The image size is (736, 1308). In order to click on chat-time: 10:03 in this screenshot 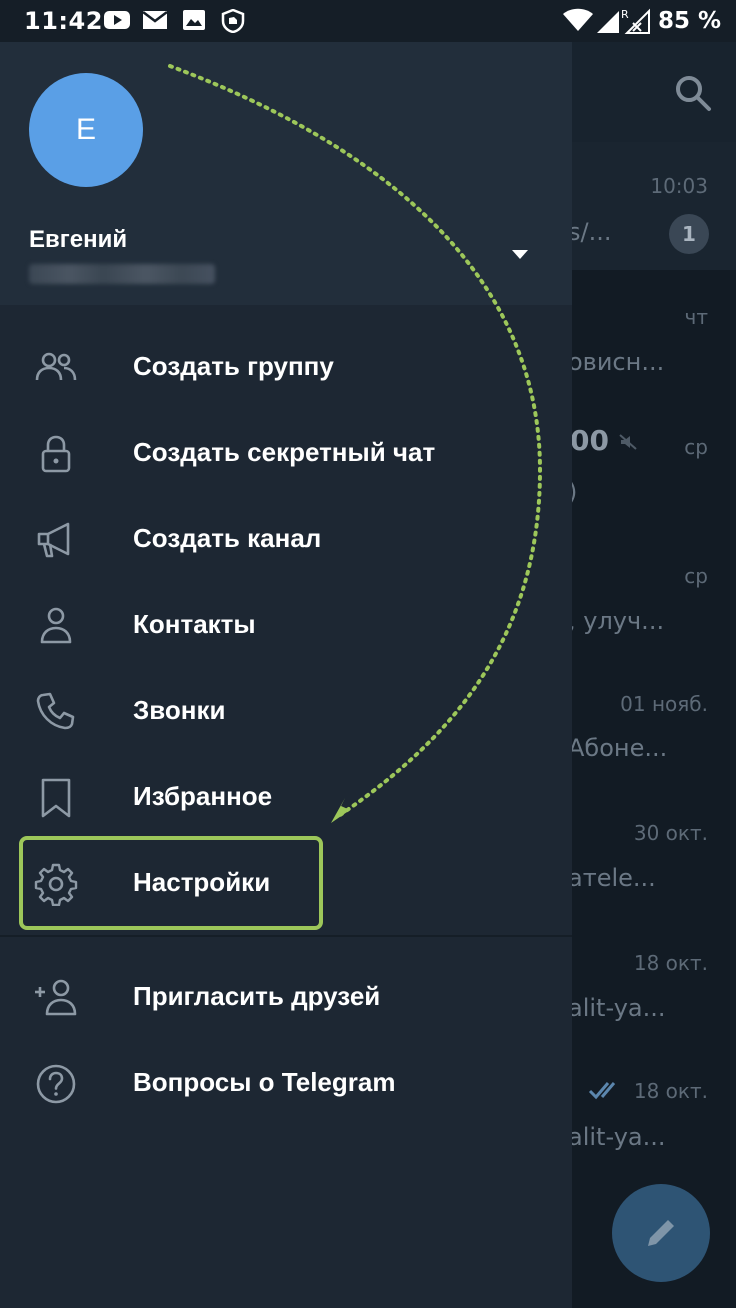, I will do `click(679, 186)`.